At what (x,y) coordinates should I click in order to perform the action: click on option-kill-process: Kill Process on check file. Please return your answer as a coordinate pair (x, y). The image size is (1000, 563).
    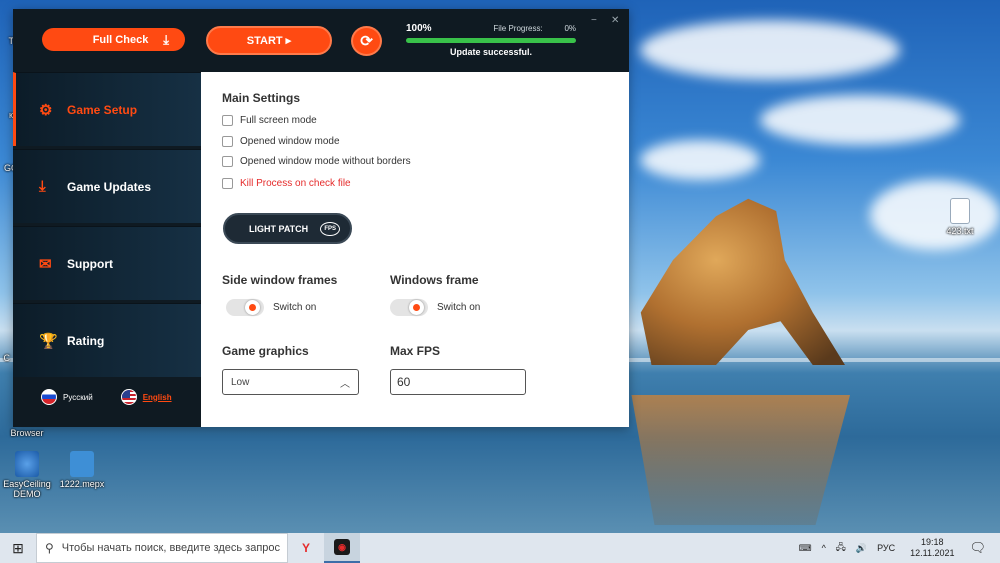
    Looking at the image, I should click on (286, 183).